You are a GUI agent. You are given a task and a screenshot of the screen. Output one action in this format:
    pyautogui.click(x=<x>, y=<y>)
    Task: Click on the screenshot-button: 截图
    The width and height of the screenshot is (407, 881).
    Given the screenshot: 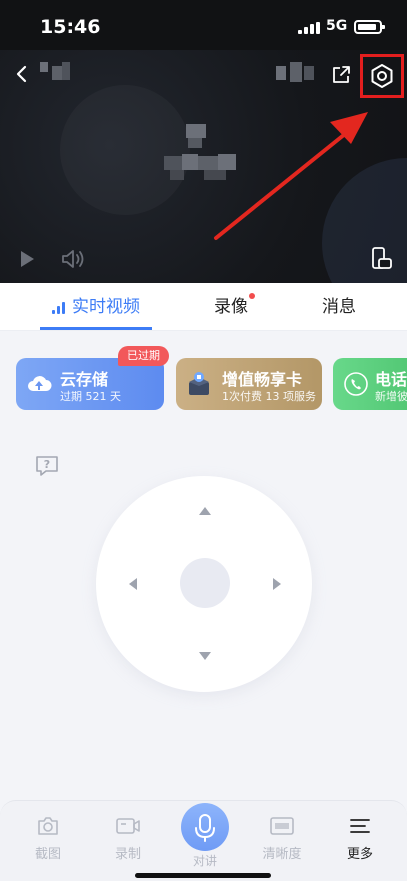 What is the action you would take?
    pyautogui.click(x=48, y=838)
    